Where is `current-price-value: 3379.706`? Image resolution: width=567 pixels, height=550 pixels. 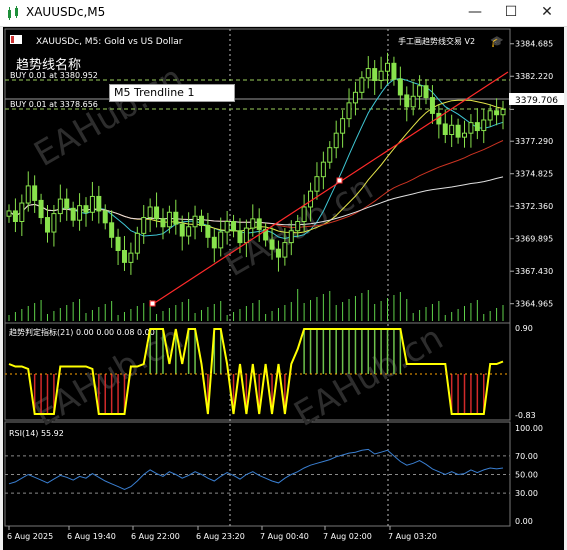 current-price-value: 3379.706 is located at coordinates (536, 101).